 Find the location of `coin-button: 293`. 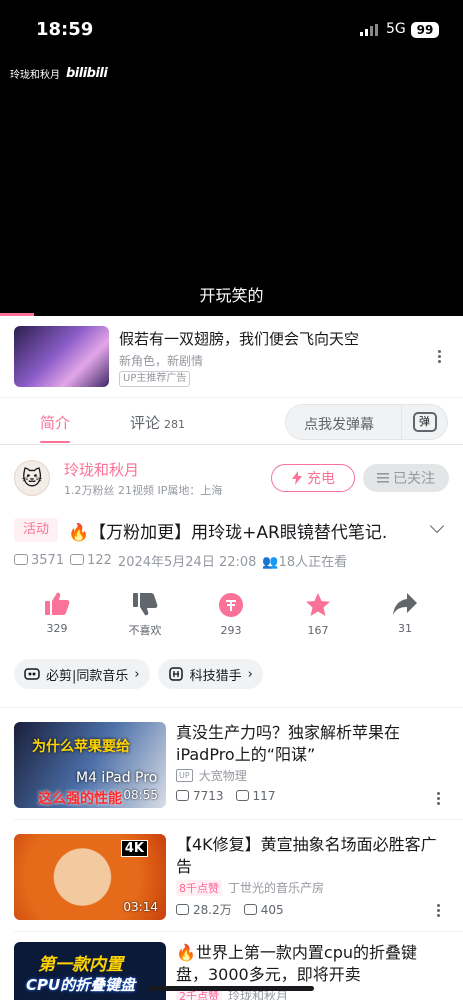

coin-button: 293 is located at coordinates (231, 614).